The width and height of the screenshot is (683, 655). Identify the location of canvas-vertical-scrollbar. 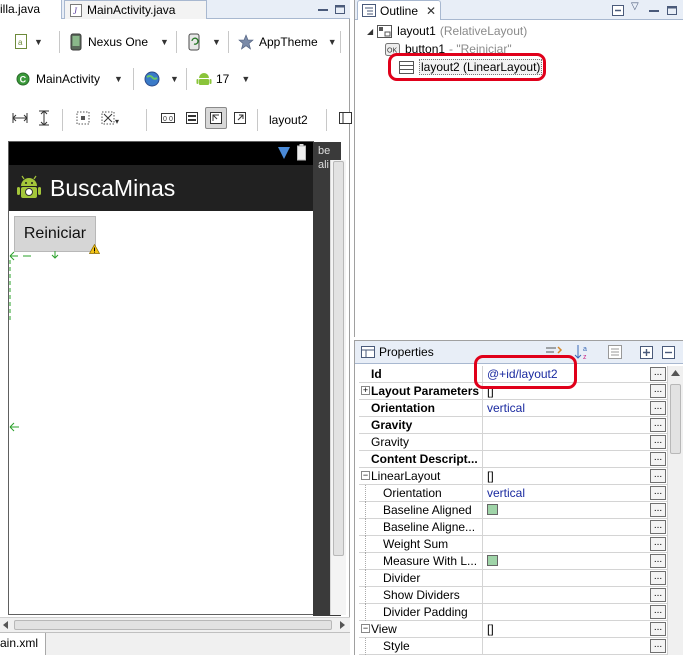
(338, 387).